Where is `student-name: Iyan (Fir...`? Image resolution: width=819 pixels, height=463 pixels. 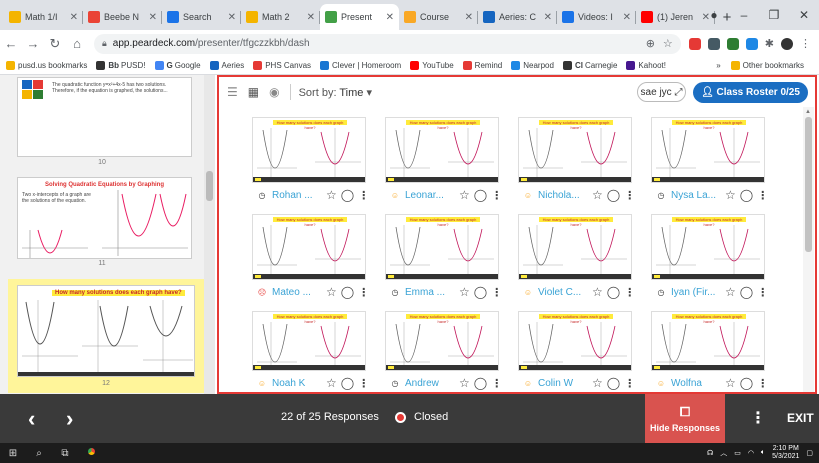 student-name: Iyan (Fir... is located at coordinates (696, 292).